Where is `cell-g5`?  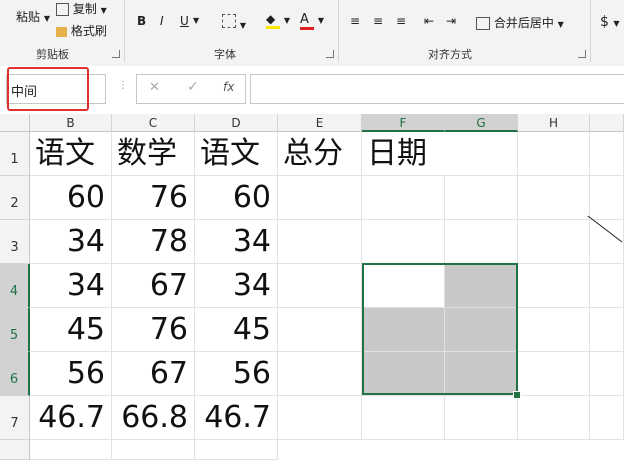 cell-g5 is located at coordinates (481, 330).